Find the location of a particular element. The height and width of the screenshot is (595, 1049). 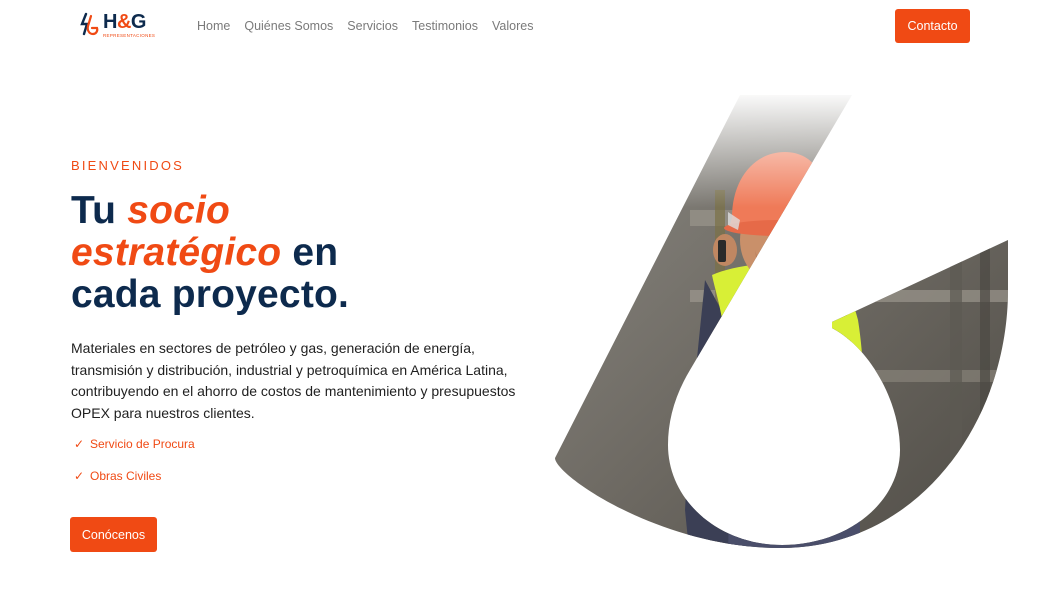

nav-link-servicios: Servicios is located at coordinates (372, 26).